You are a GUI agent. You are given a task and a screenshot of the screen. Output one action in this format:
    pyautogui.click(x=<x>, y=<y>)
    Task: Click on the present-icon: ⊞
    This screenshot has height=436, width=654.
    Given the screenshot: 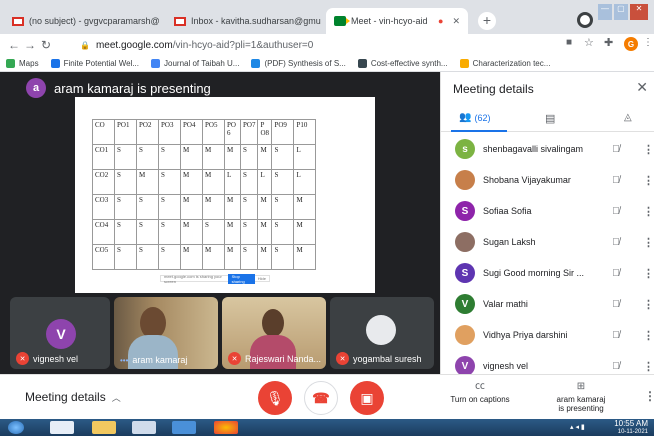 What is the action you would take?
    pyautogui.click(x=581, y=386)
    